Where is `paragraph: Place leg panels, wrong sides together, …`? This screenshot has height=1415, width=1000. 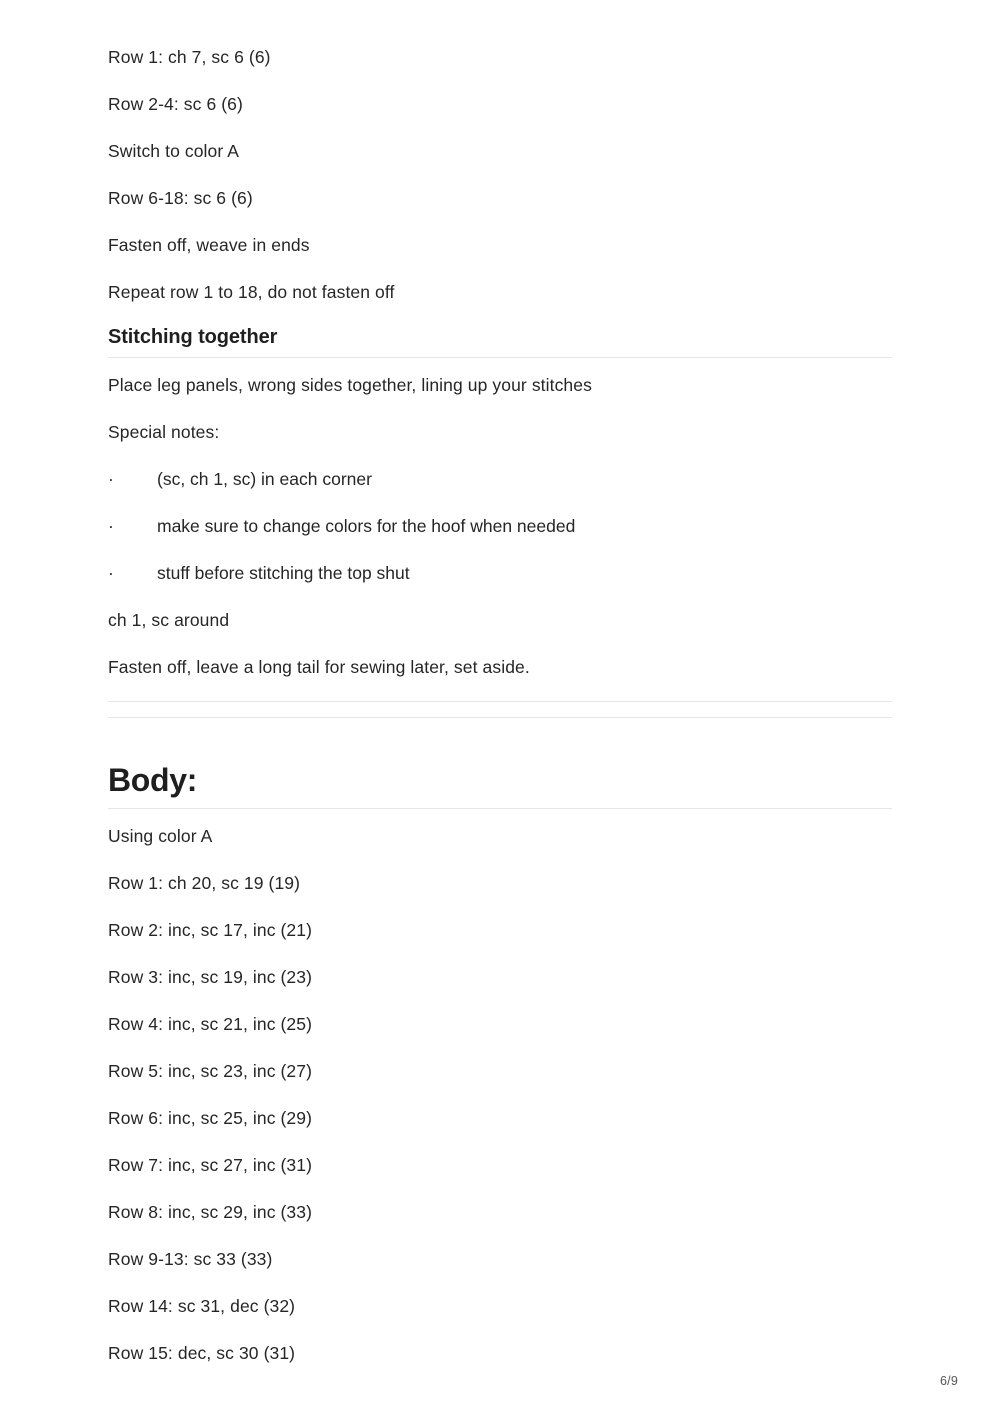 paragraph: Place leg panels, wrong sides together, … is located at coordinates (350, 385).